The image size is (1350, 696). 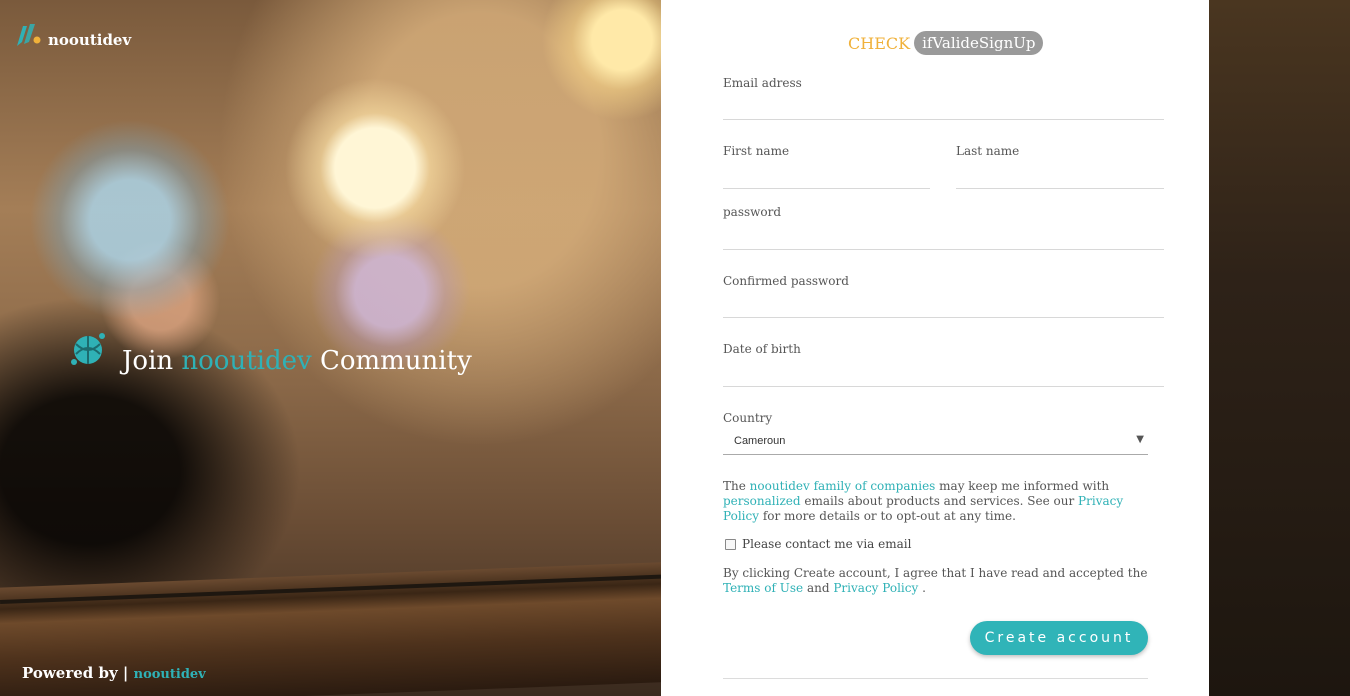 What do you see at coordinates (826, 166) in the screenshot?
I see `first-name-field: First name` at bounding box center [826, 166].